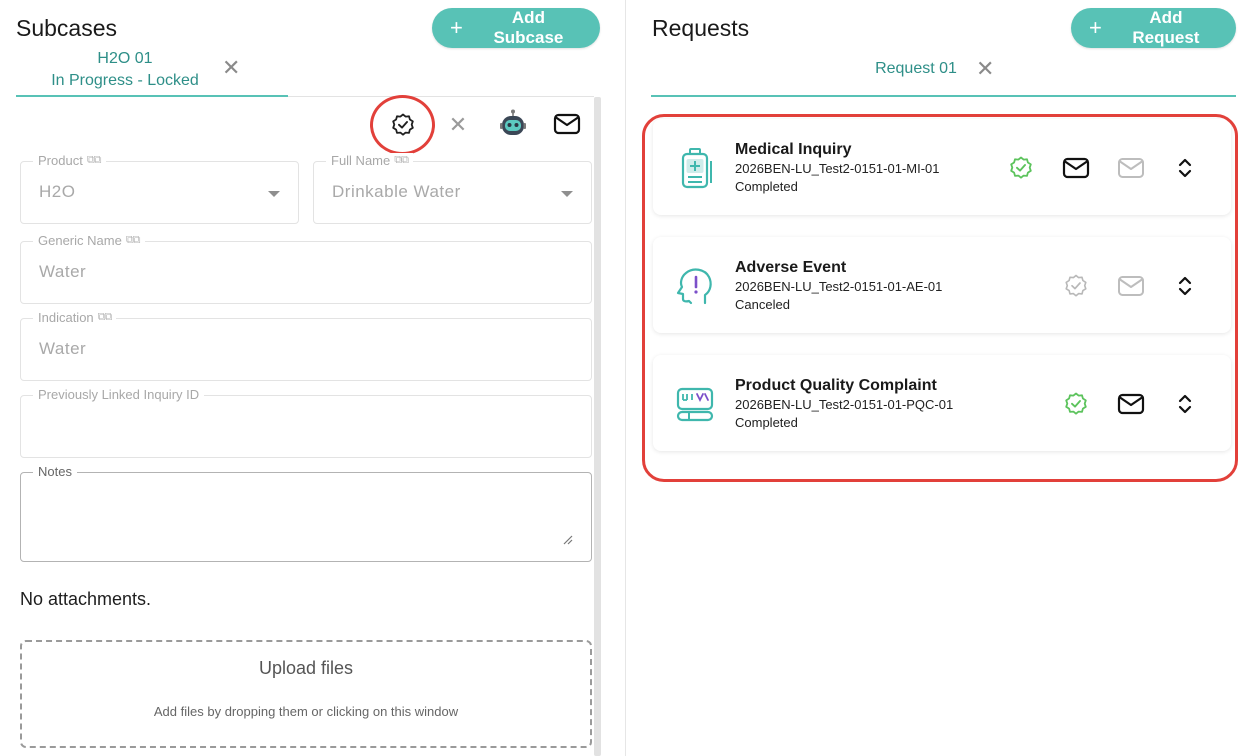 The width and height of the screenshot is (1258, 756). I want to click on form-scrollbar, so click(597, 426).